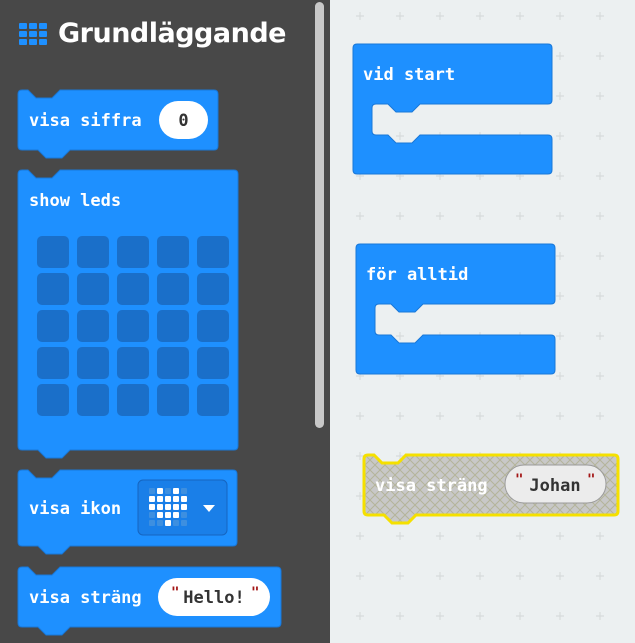 The image size is (635, 643). What do you see at coordinates (319, 215) in the screenshot?
I see `flyout-scrollbar` at bounding box center [319, 215].